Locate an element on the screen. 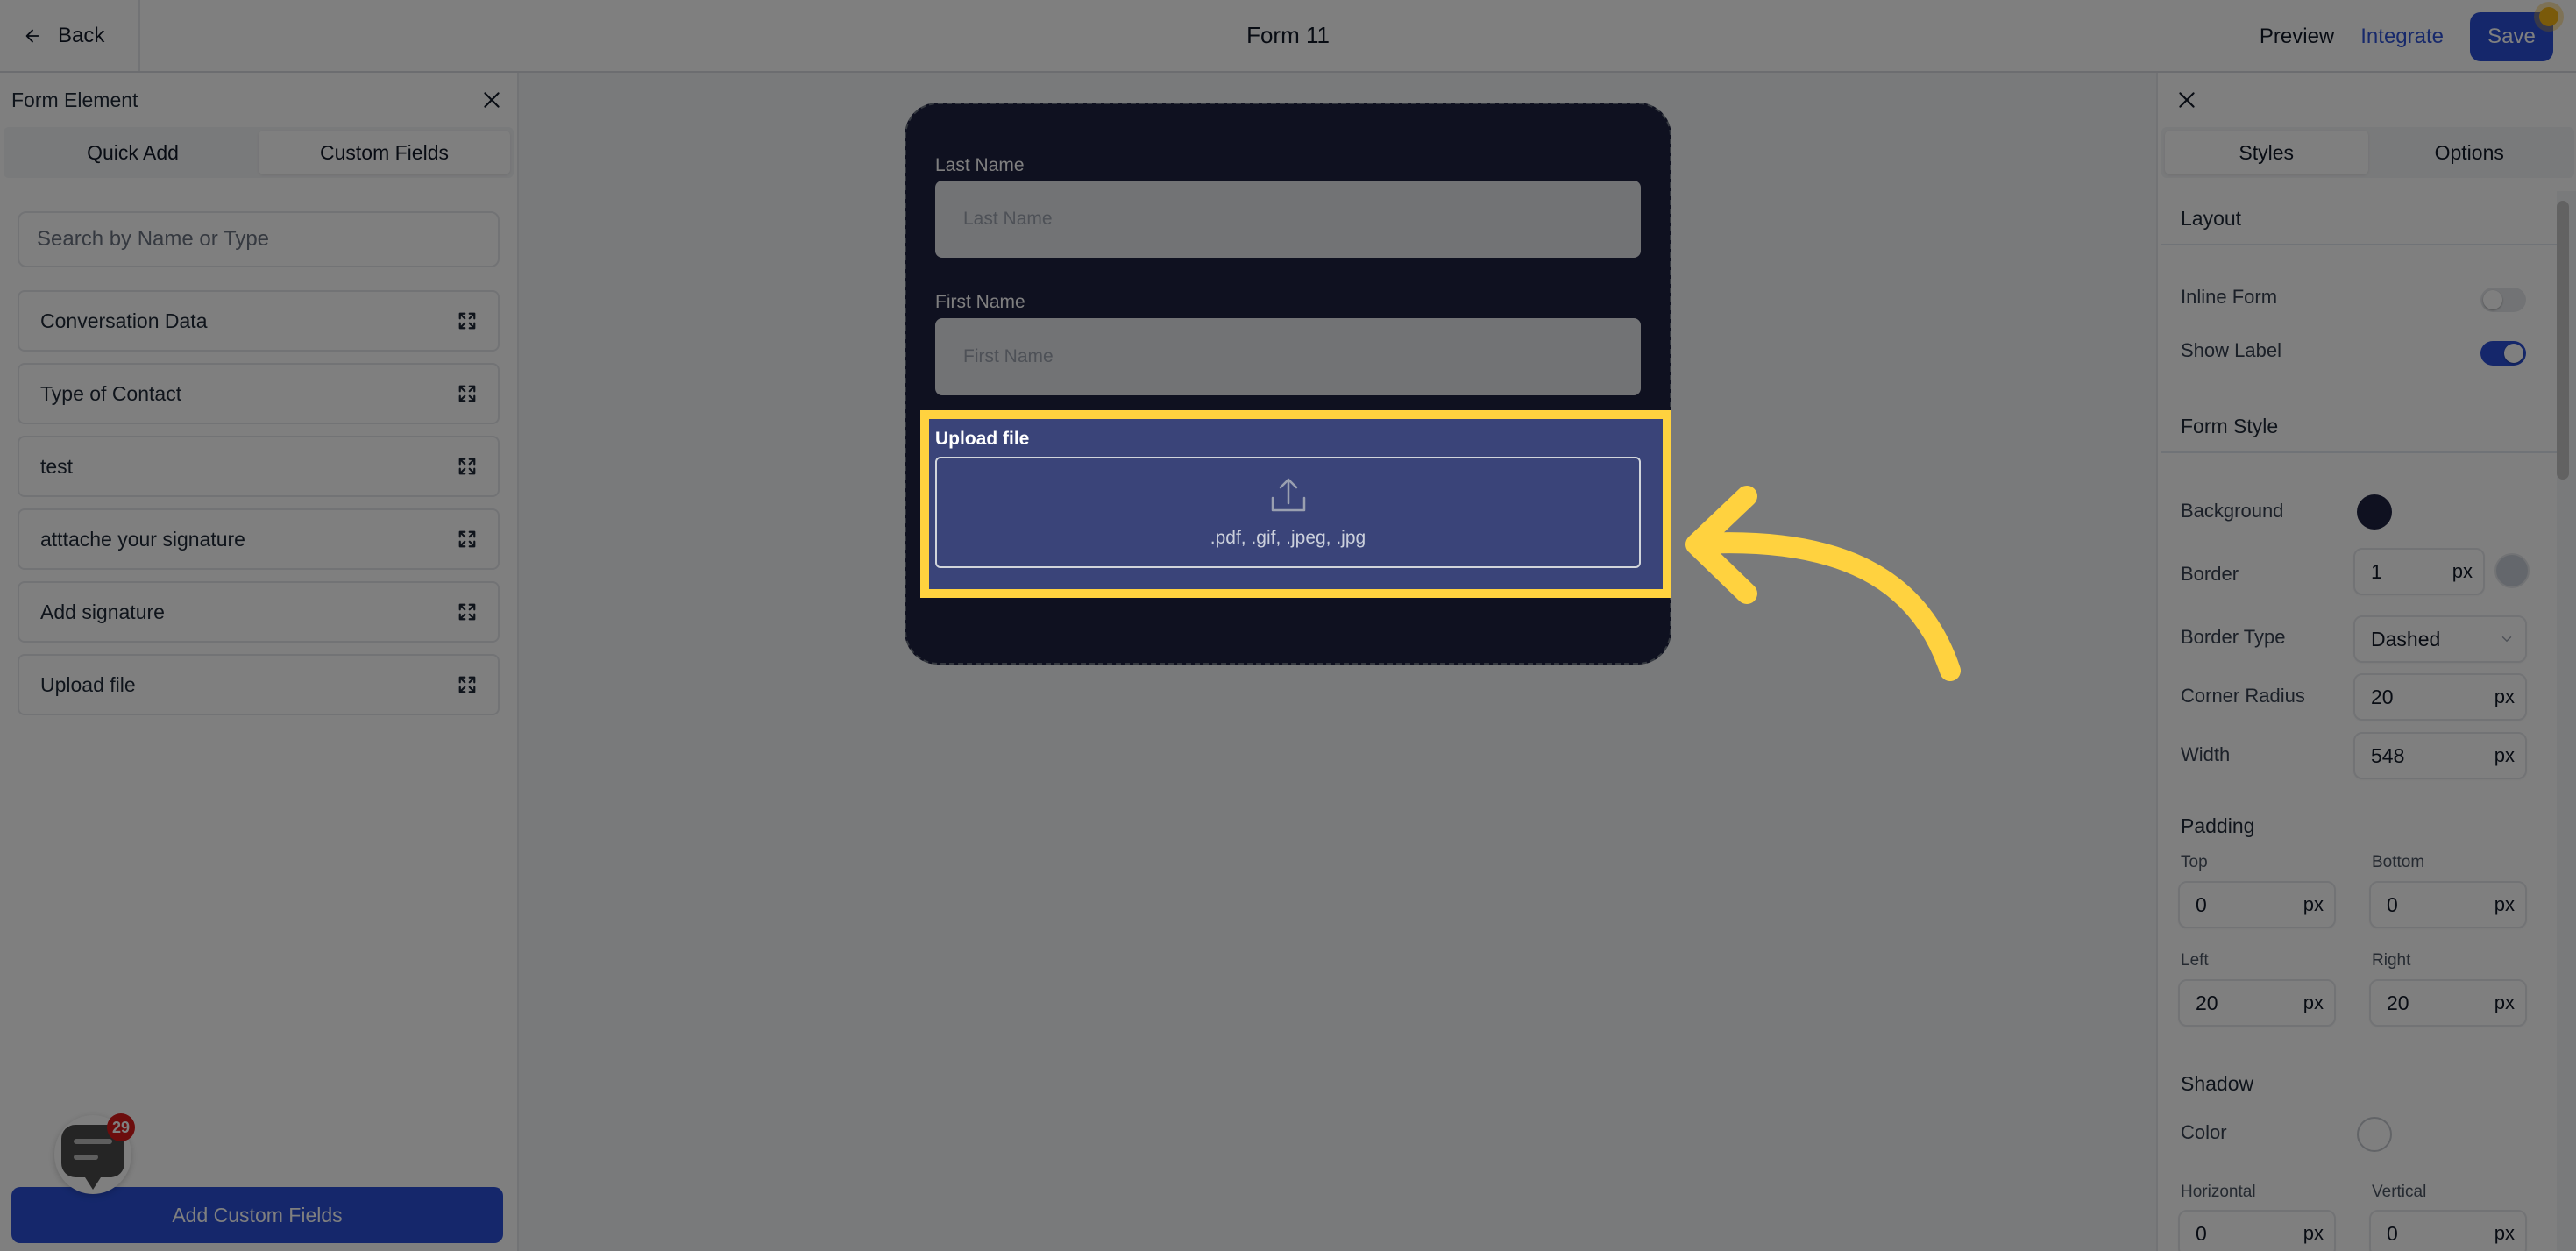 Image resolution: width=2576 pixels, height=1251 pixels. top-actions: Preview Integrate Save is located at coordinates (2409, 34).